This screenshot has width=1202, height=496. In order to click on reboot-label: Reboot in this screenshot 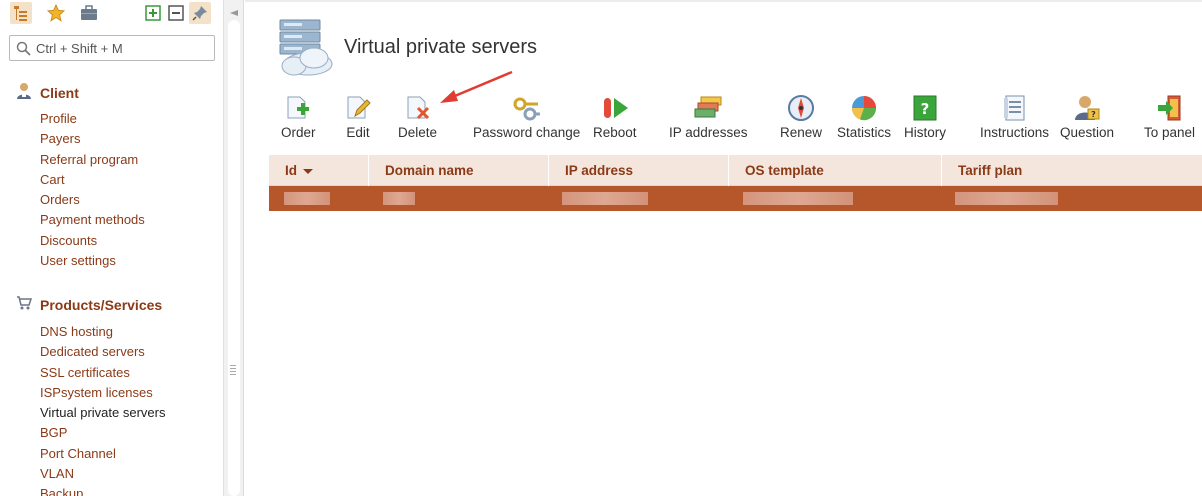, I will do `click(615, 132)`.